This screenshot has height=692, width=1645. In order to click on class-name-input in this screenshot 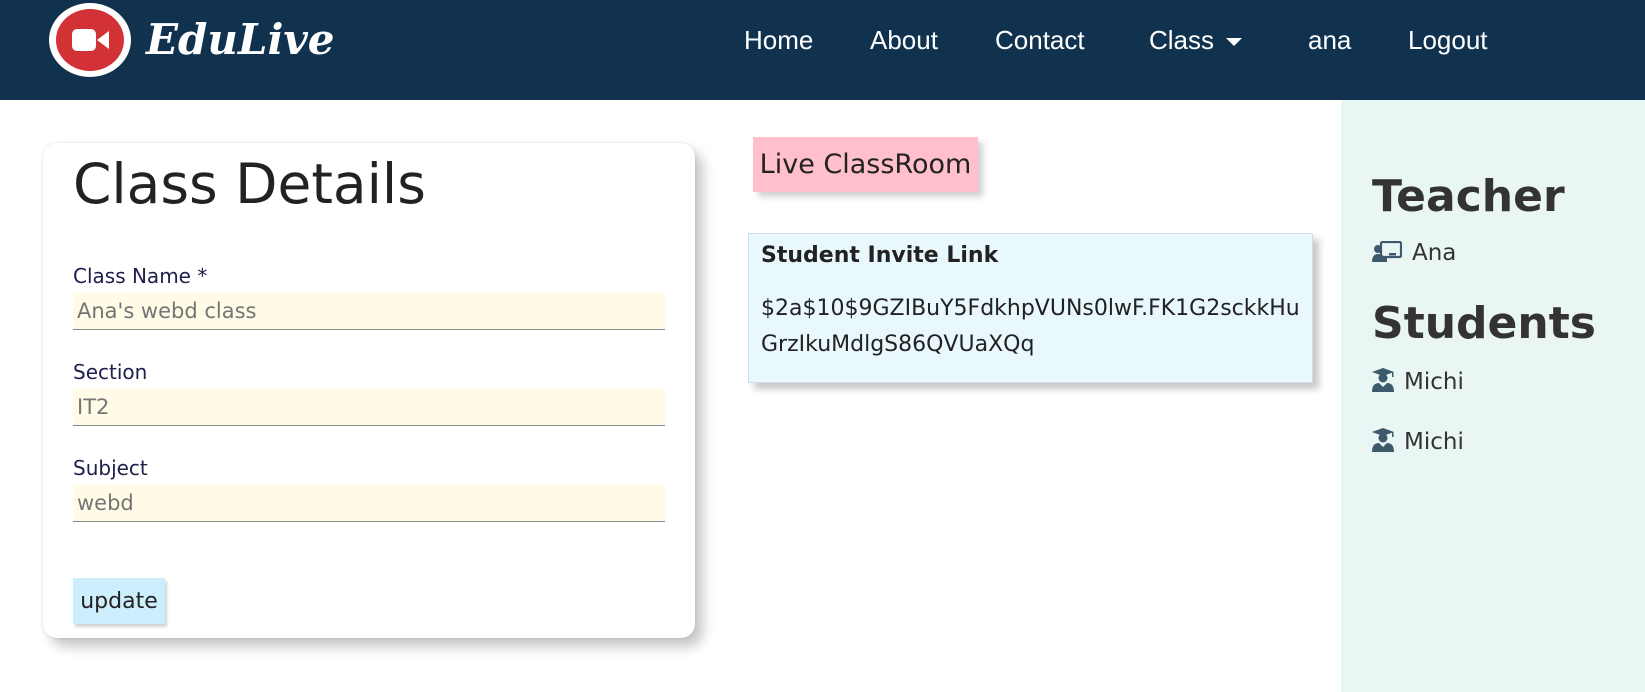, I will do `click(369, 311)`.